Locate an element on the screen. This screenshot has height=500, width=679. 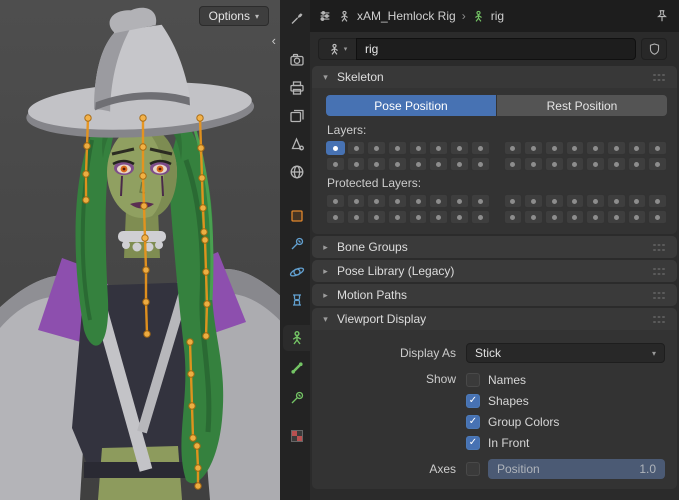
tab-scene is located at coordinates (296, 144).